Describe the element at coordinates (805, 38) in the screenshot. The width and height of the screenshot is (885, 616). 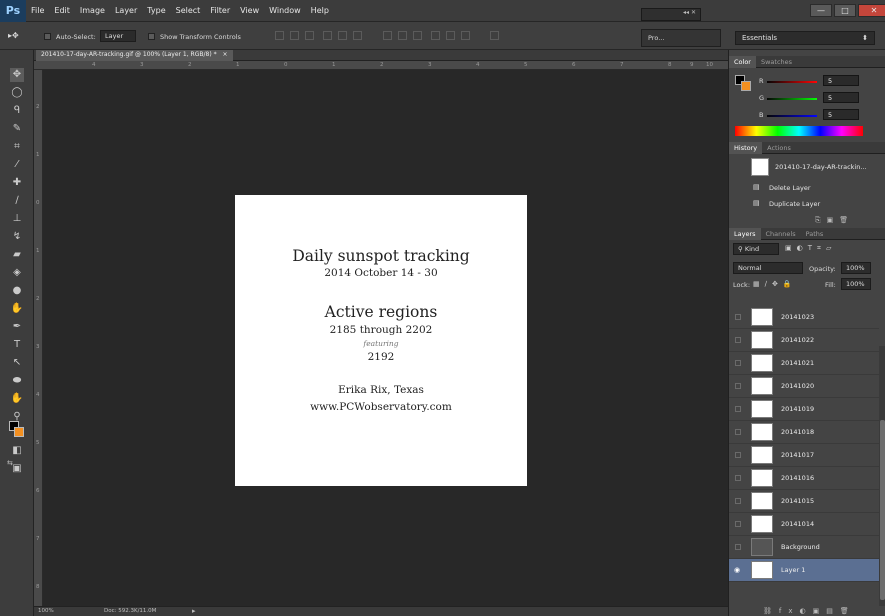
I see `workspace-switcher: Essentials ⬍` at that location.